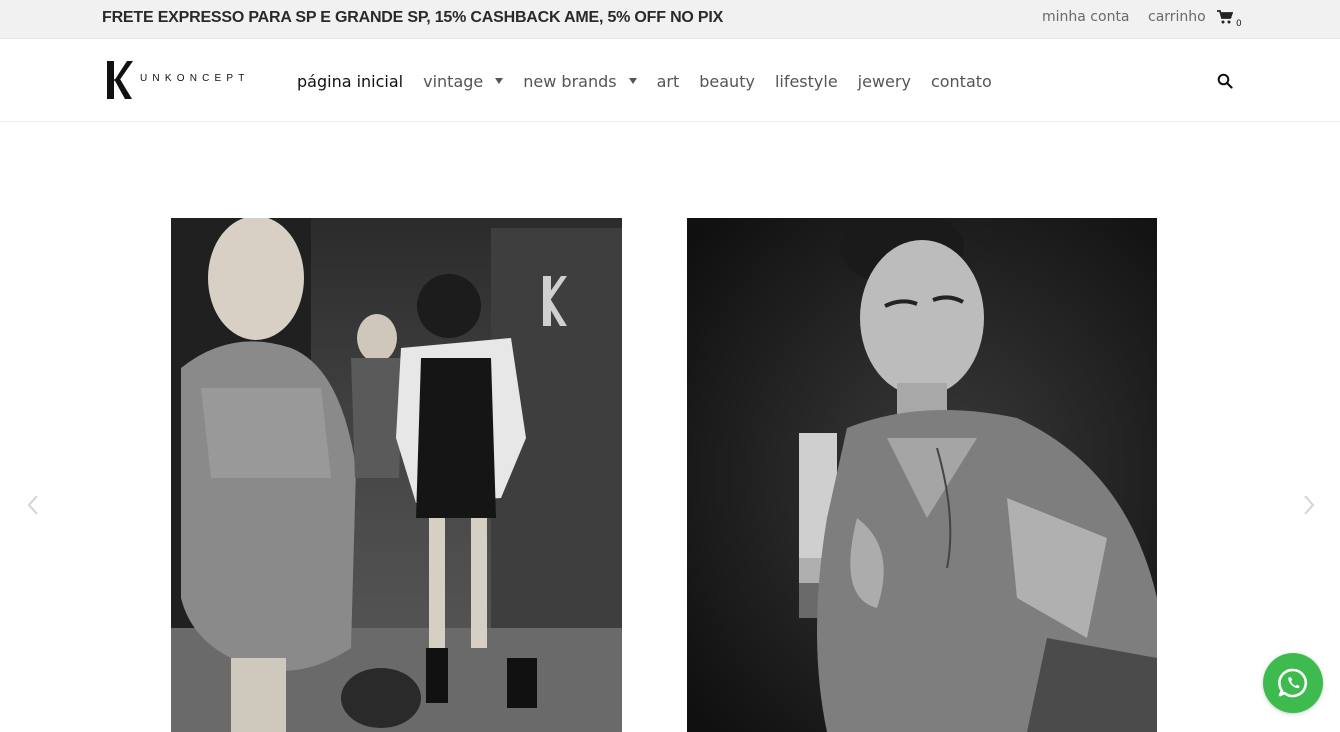 This screenshot has width=1340, height=732. I want to click on nav-item-jewery: jewery, so click(884, 81).